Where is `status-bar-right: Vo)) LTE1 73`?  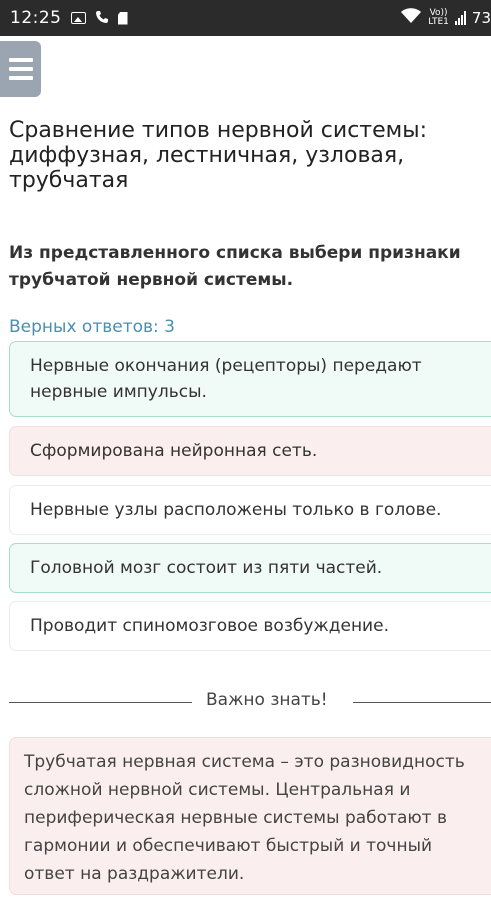 status-bar-right: Vo)) LTE1 73 is located at coordinates (445, 18).